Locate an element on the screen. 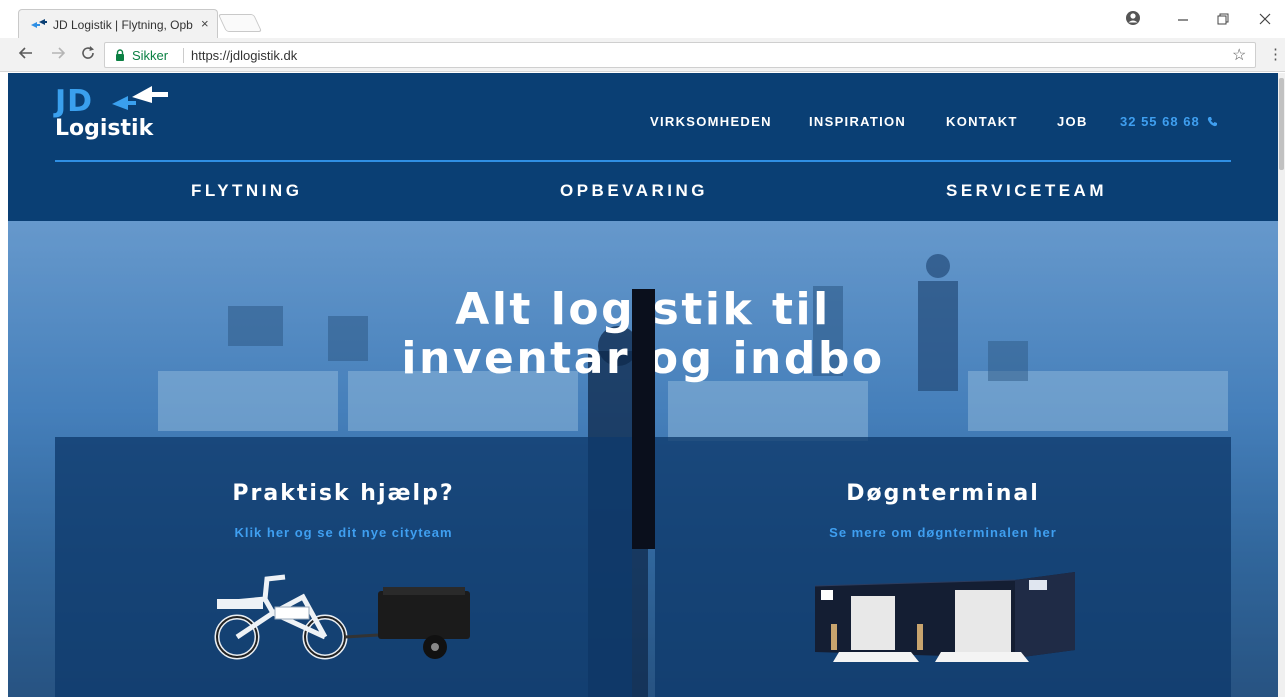 The image size is (1285, 697). nav-opbevaring: OPBEVARING is located at coordinates (634, 191).